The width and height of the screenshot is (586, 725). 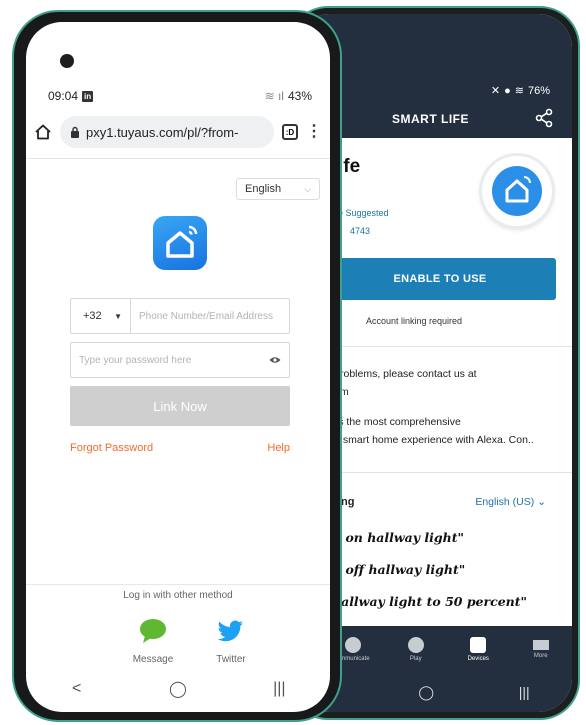 What do you see at coordinates (307, 188) in the screenshot?
I see `chevron-down-icon: ⌵` at bounding box center [307, 188].